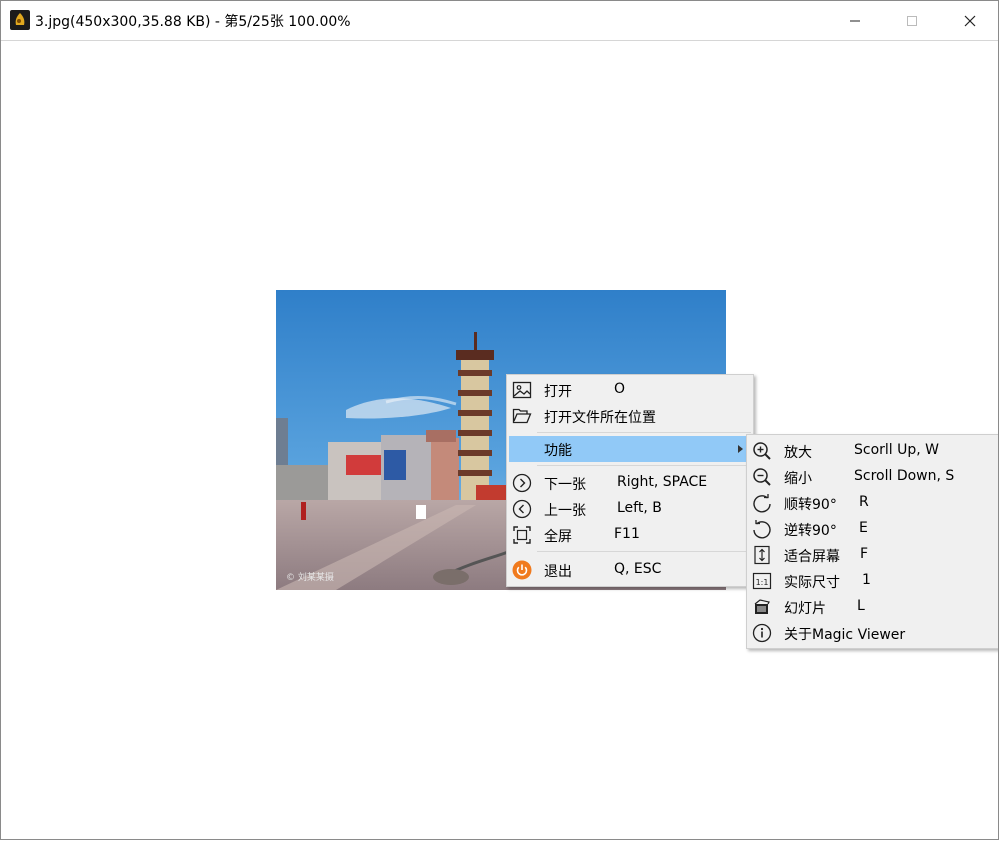 The width and height of the screenshot is (999, 842). What do you see at coordinates (522, 416) in the screenshot?
I see `folder-open-icon` at bounding box center [522, 416].